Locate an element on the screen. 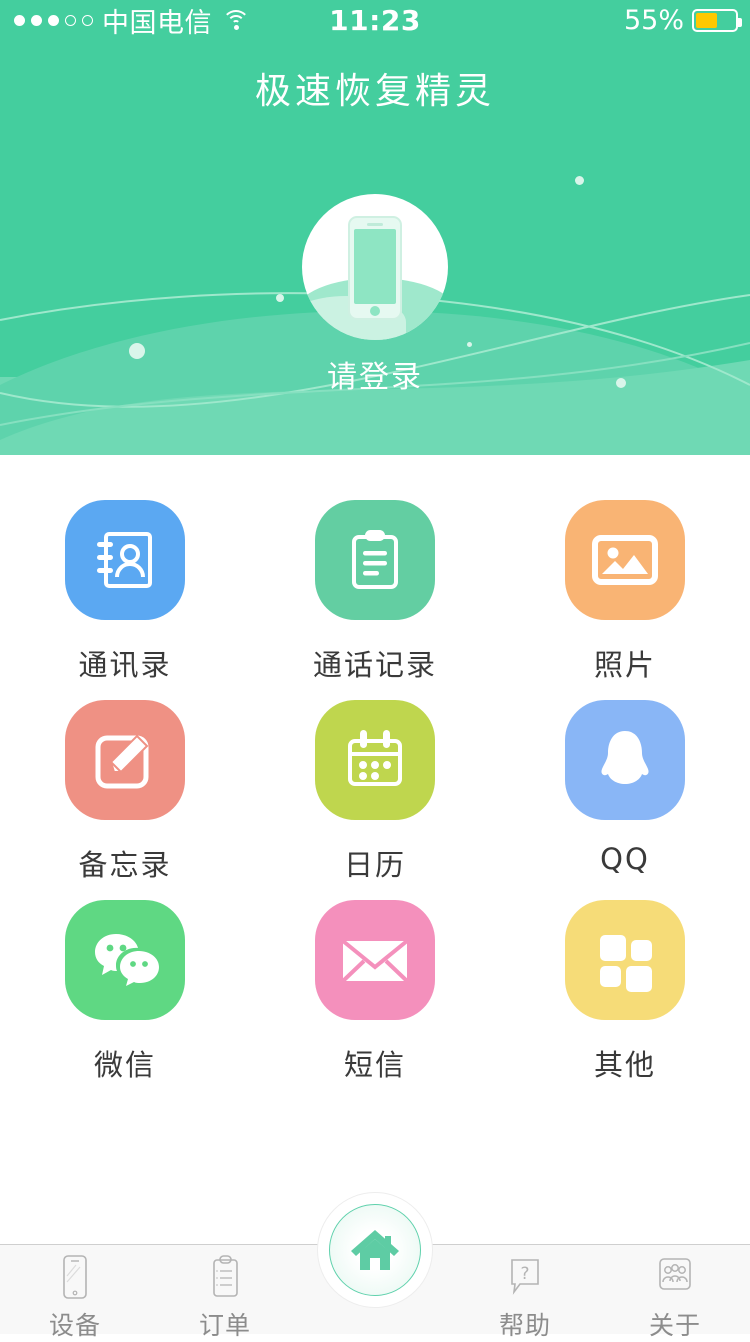 The image size is (750, 1342). grid-item-contacts: 通讯录 is located at coordinates (125, 600).